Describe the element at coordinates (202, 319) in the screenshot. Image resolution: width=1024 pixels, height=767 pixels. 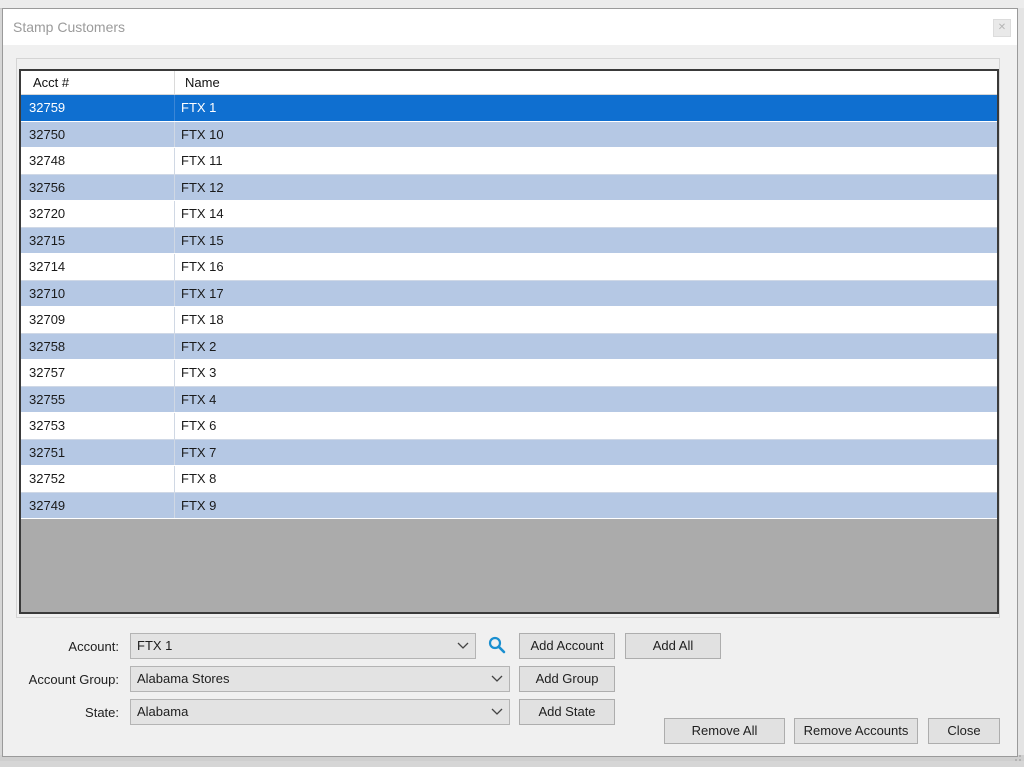
I see `name-cell: FTX 18` at that location.